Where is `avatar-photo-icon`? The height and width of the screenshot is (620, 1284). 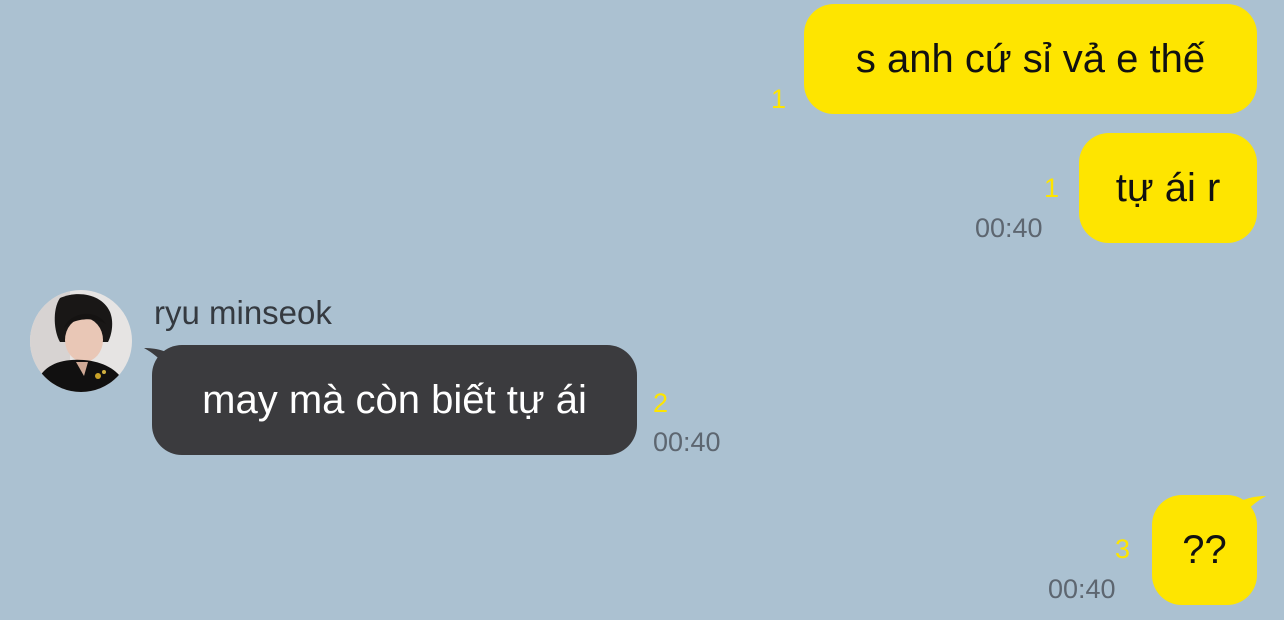 avatar-photo-icon is located at coordinates (81, 341).